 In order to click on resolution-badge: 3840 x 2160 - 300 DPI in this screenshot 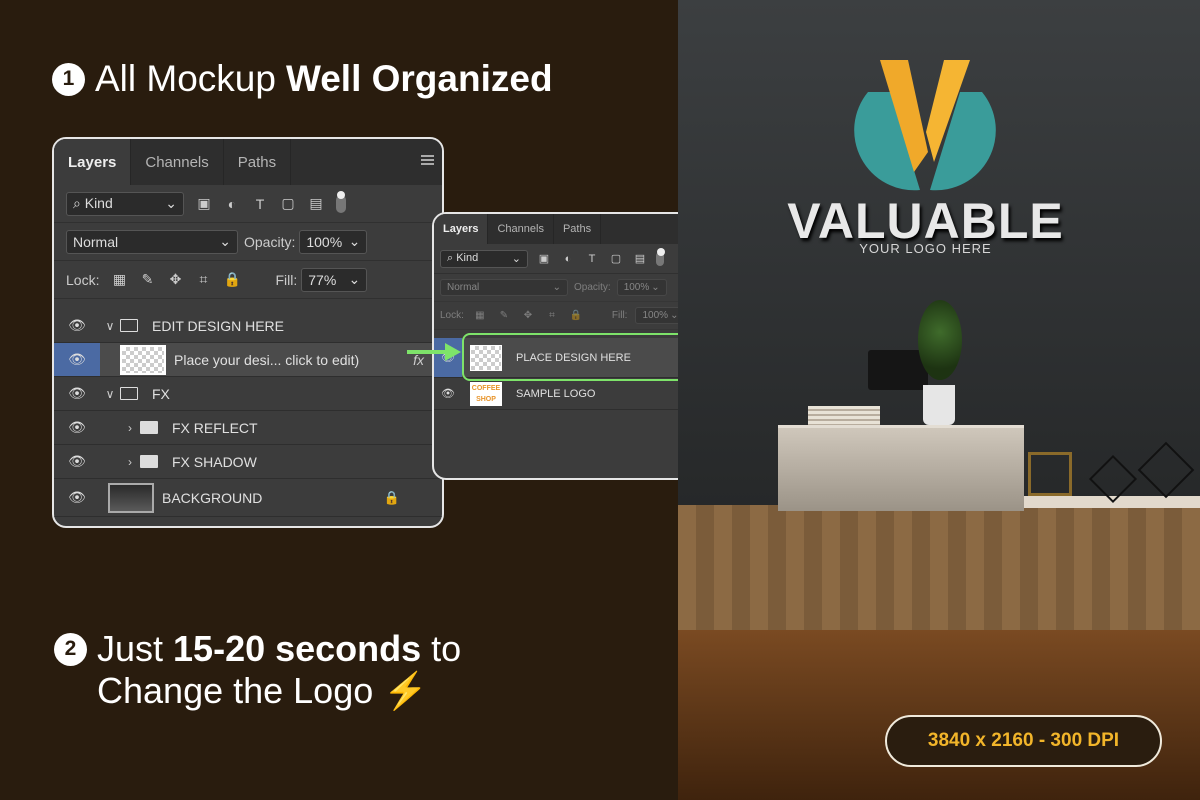, I will do `click(1023, 741)`.